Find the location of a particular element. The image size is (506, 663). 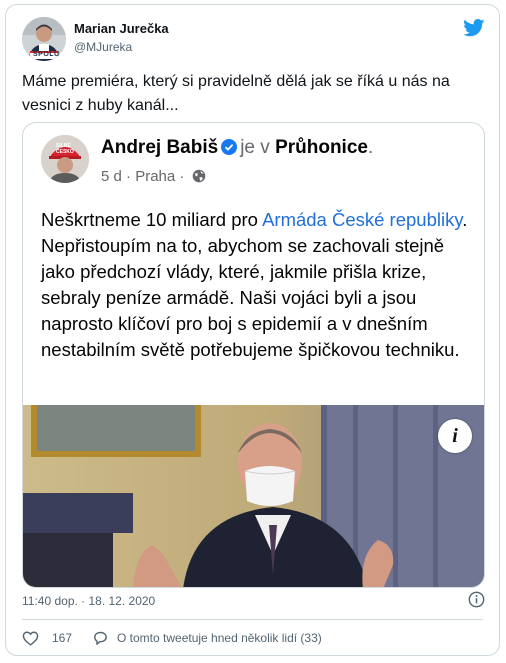

embed-author-name: Andrej Babiš is located at coordinates (160, 147).